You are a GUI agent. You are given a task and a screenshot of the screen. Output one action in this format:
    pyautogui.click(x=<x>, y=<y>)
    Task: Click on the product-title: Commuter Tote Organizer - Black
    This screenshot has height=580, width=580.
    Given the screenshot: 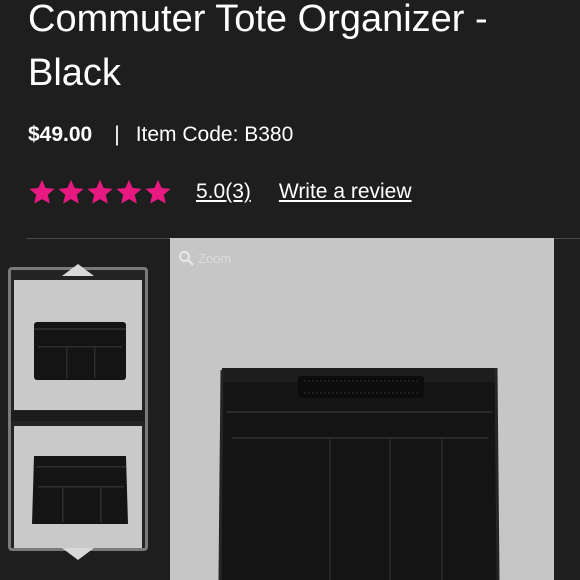 What is the action you would take?
    pyautogui.click(x=258, y=47)
    